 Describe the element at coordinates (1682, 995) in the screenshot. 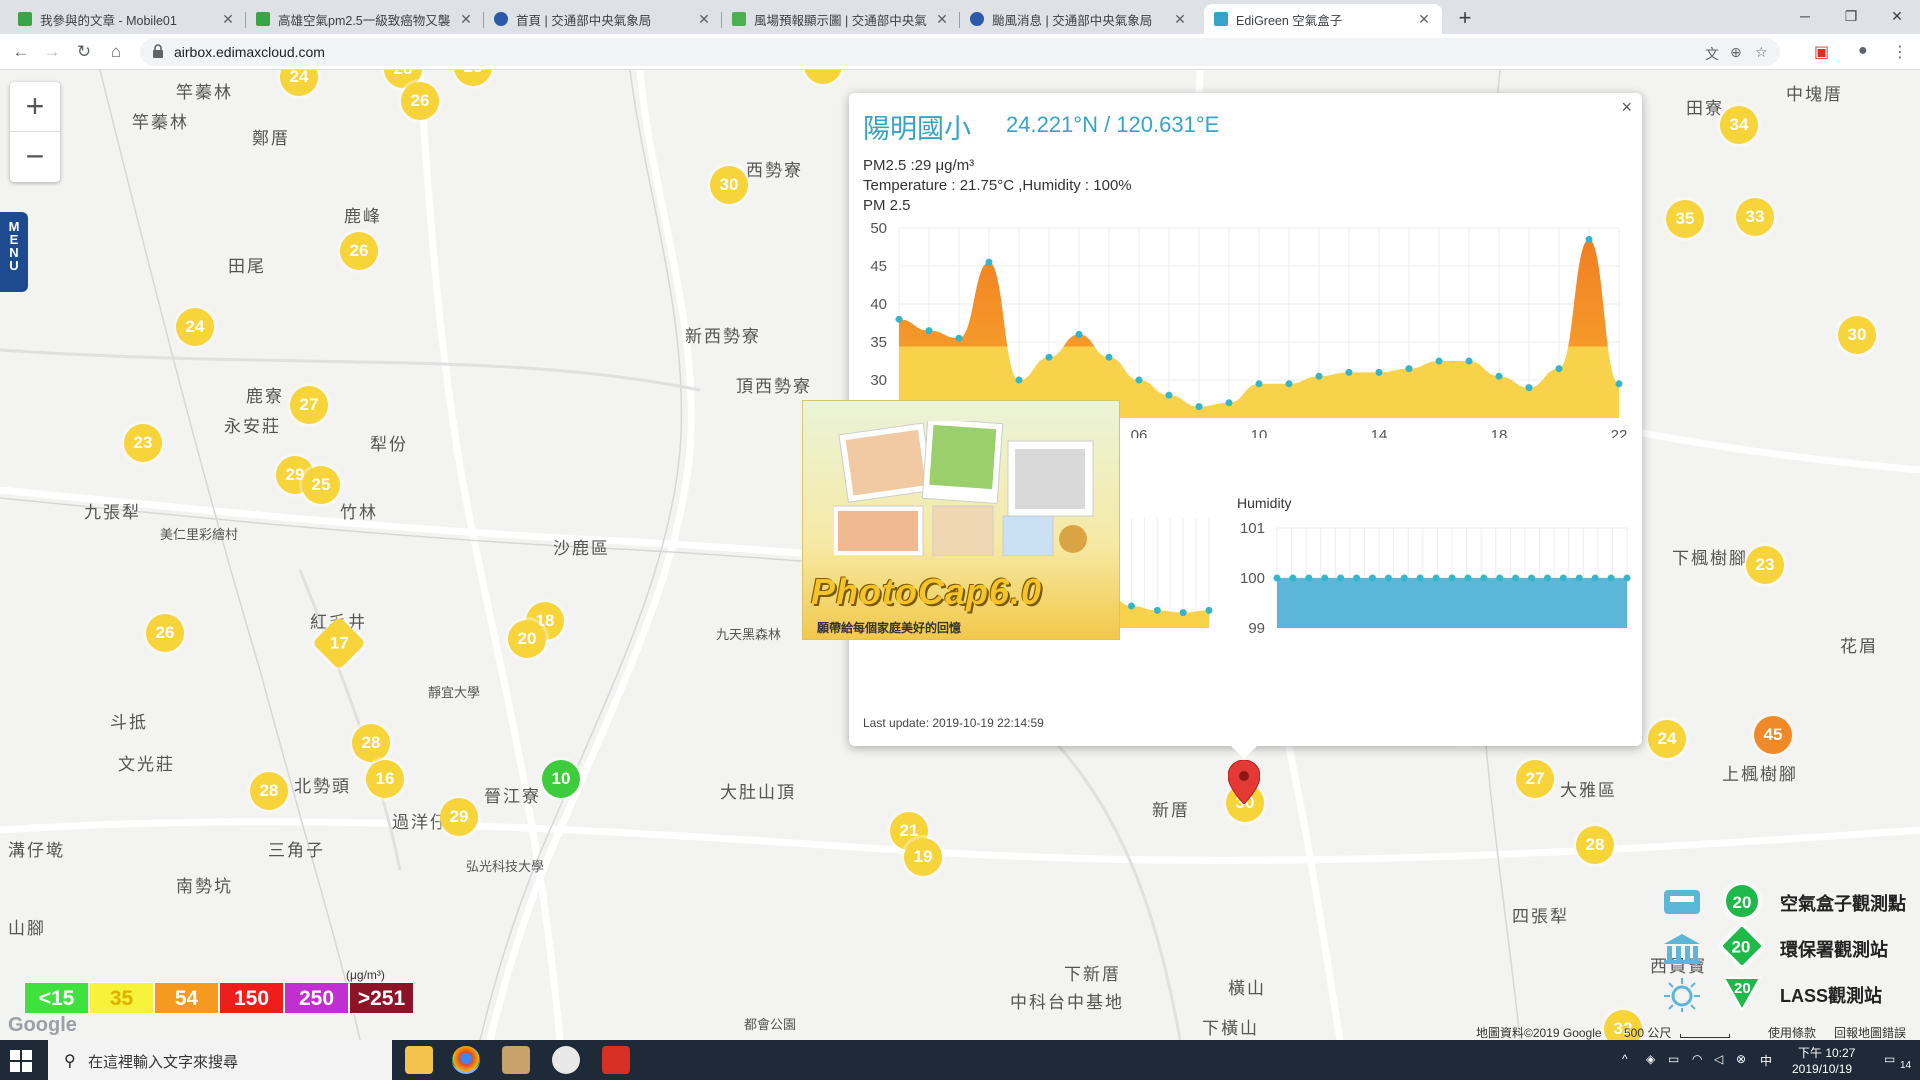

I see `lass-sun-icon` at that location.